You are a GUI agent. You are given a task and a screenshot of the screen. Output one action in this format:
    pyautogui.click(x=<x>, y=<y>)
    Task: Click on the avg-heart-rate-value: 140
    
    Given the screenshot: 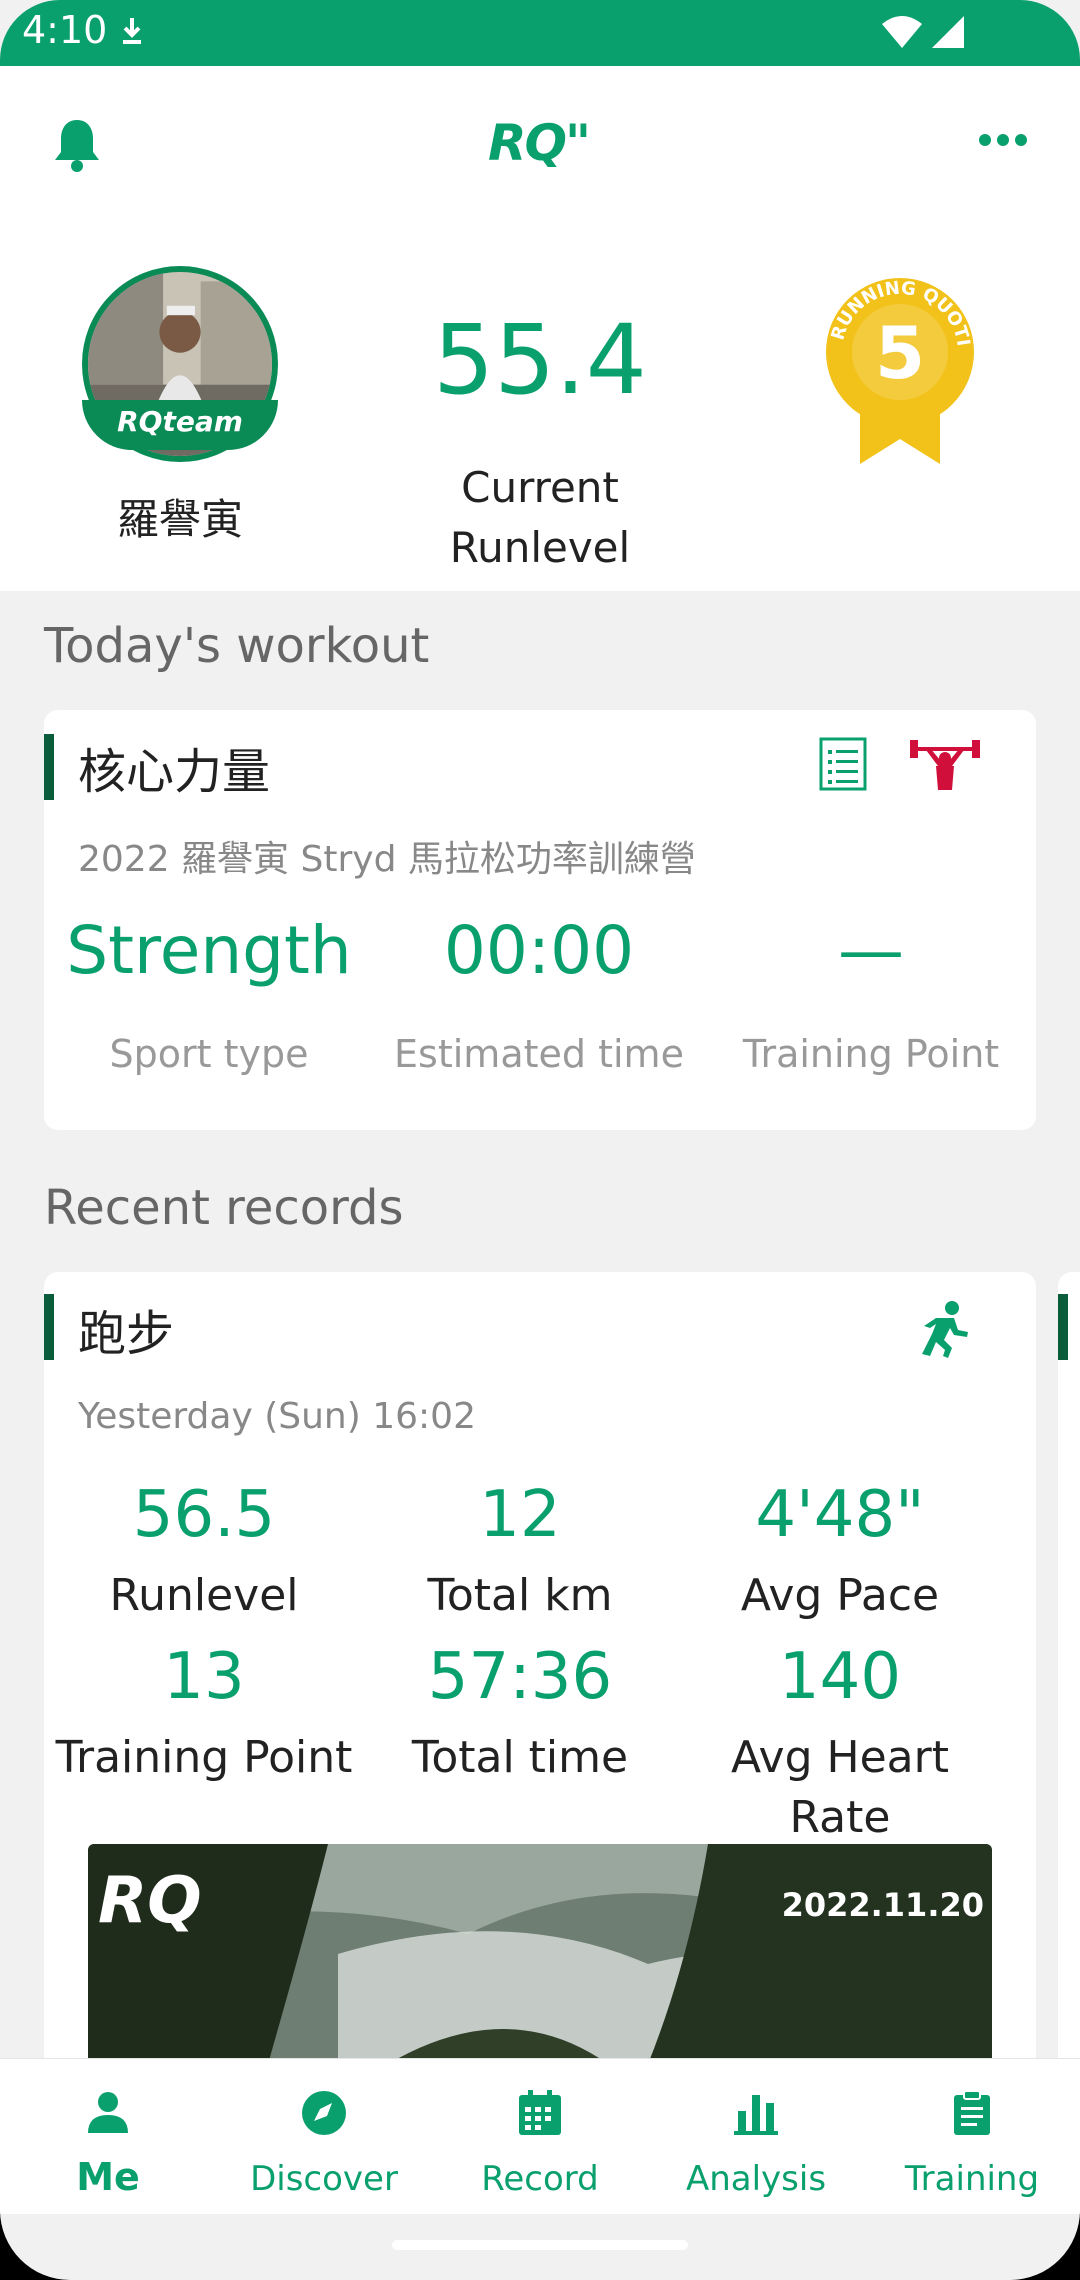 What is the action you would take?
    pyautogui.click(x=840, y=1677)
    